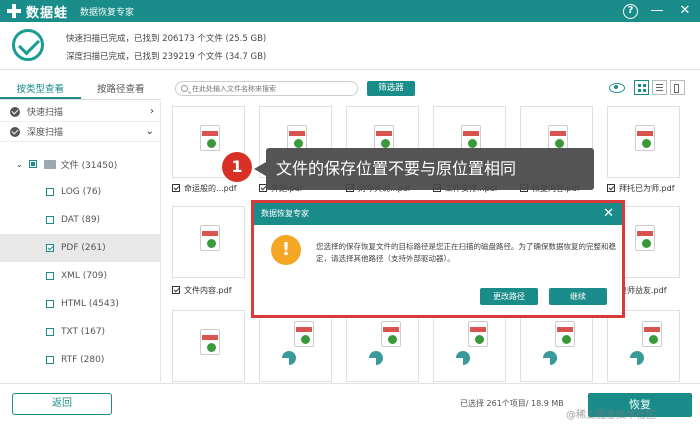 The image size is (700, 427). What do you see at coordinates (350, 405) in the screenshot?
I see `bottom-bar: 返回 已选择 261个项目/ 18.9 MB 恢复 @稀土掘金技术社区` at bounding box center [350, 405].